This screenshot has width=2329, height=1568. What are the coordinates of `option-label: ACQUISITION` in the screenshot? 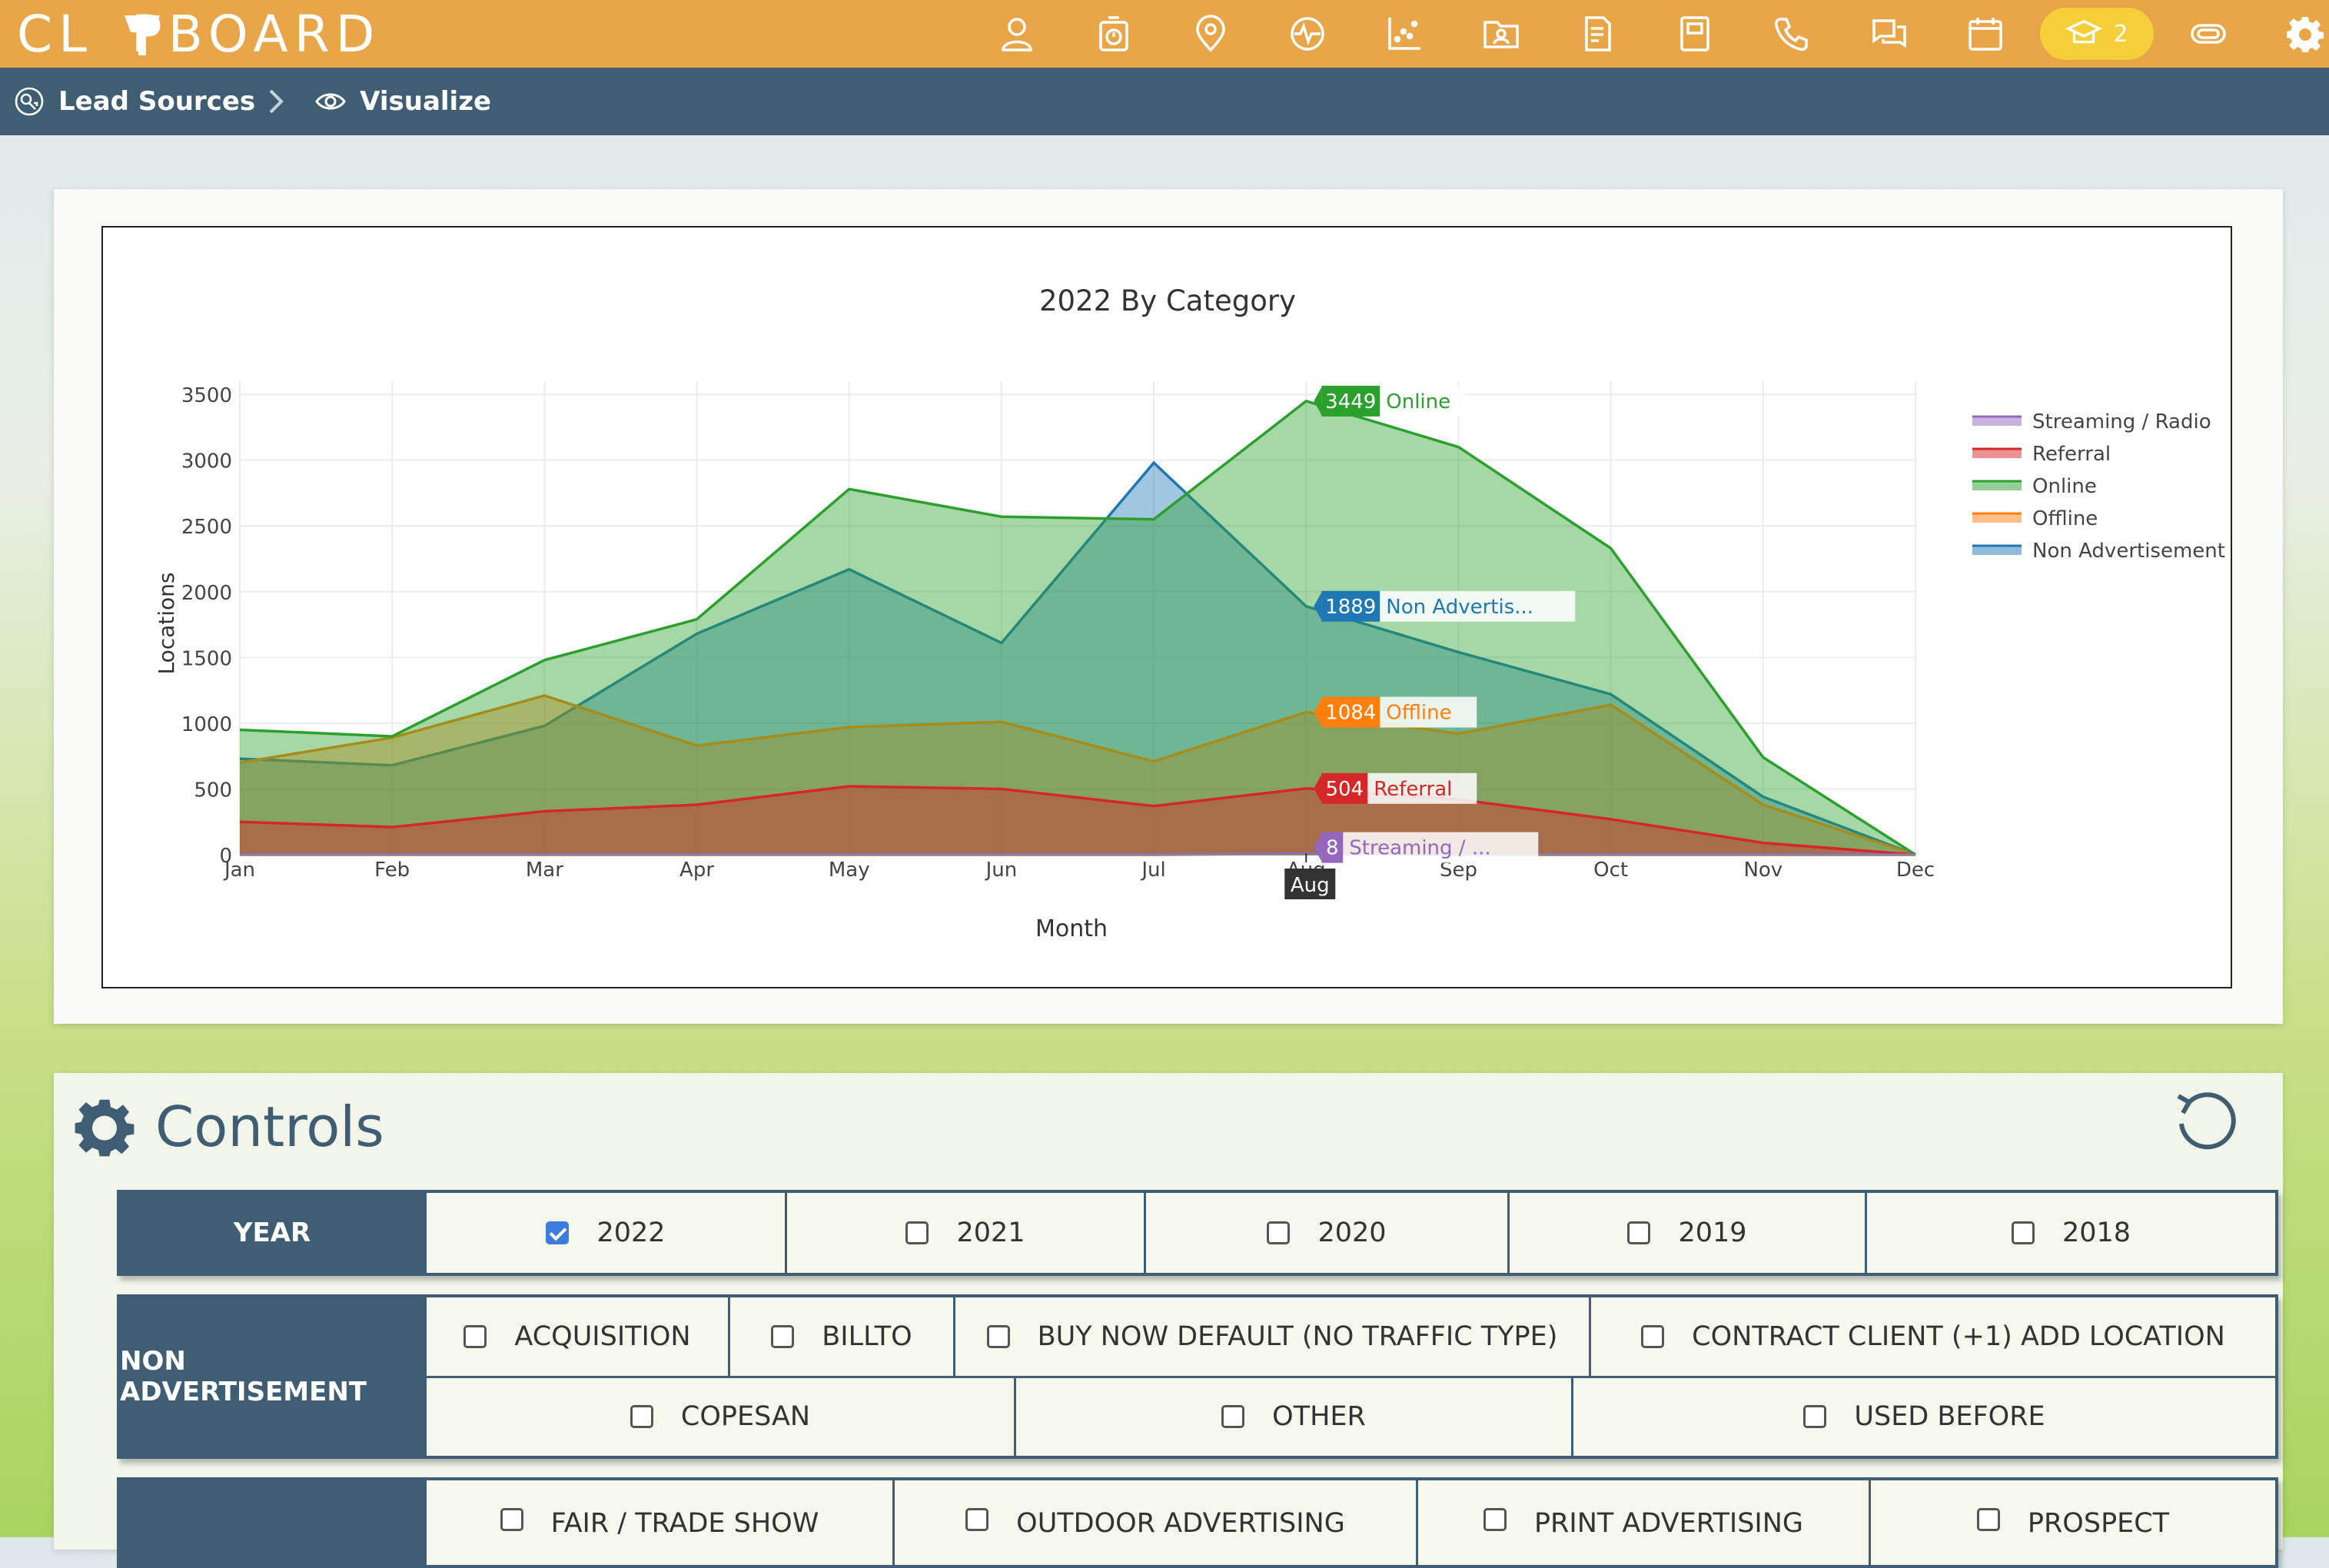 It's located at (602, 1336).